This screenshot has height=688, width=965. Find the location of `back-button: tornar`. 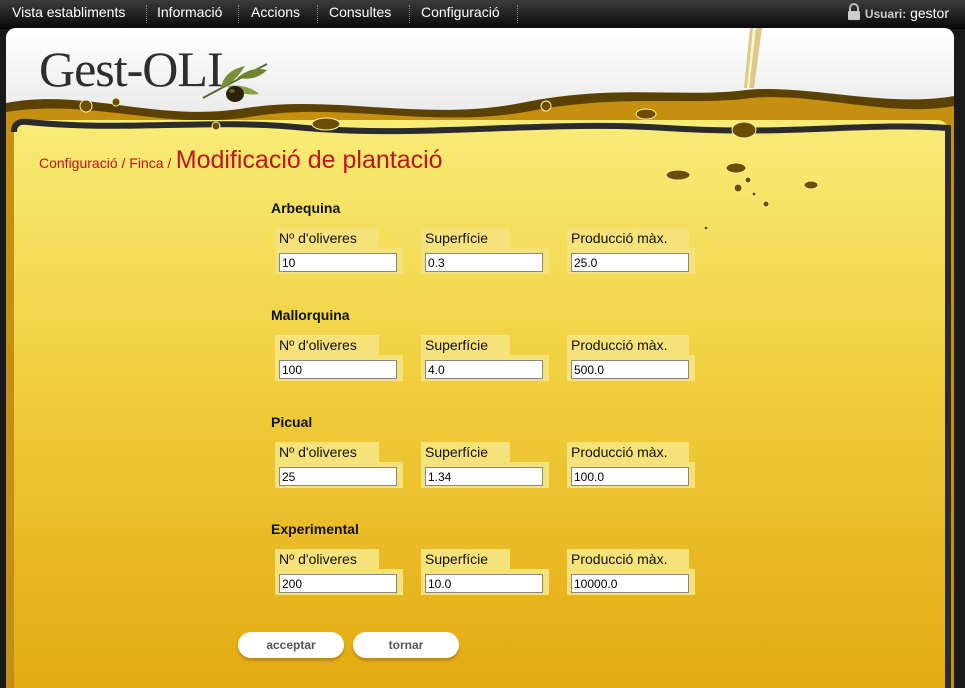

back-button: tornar is located at coordinates (406, 645).